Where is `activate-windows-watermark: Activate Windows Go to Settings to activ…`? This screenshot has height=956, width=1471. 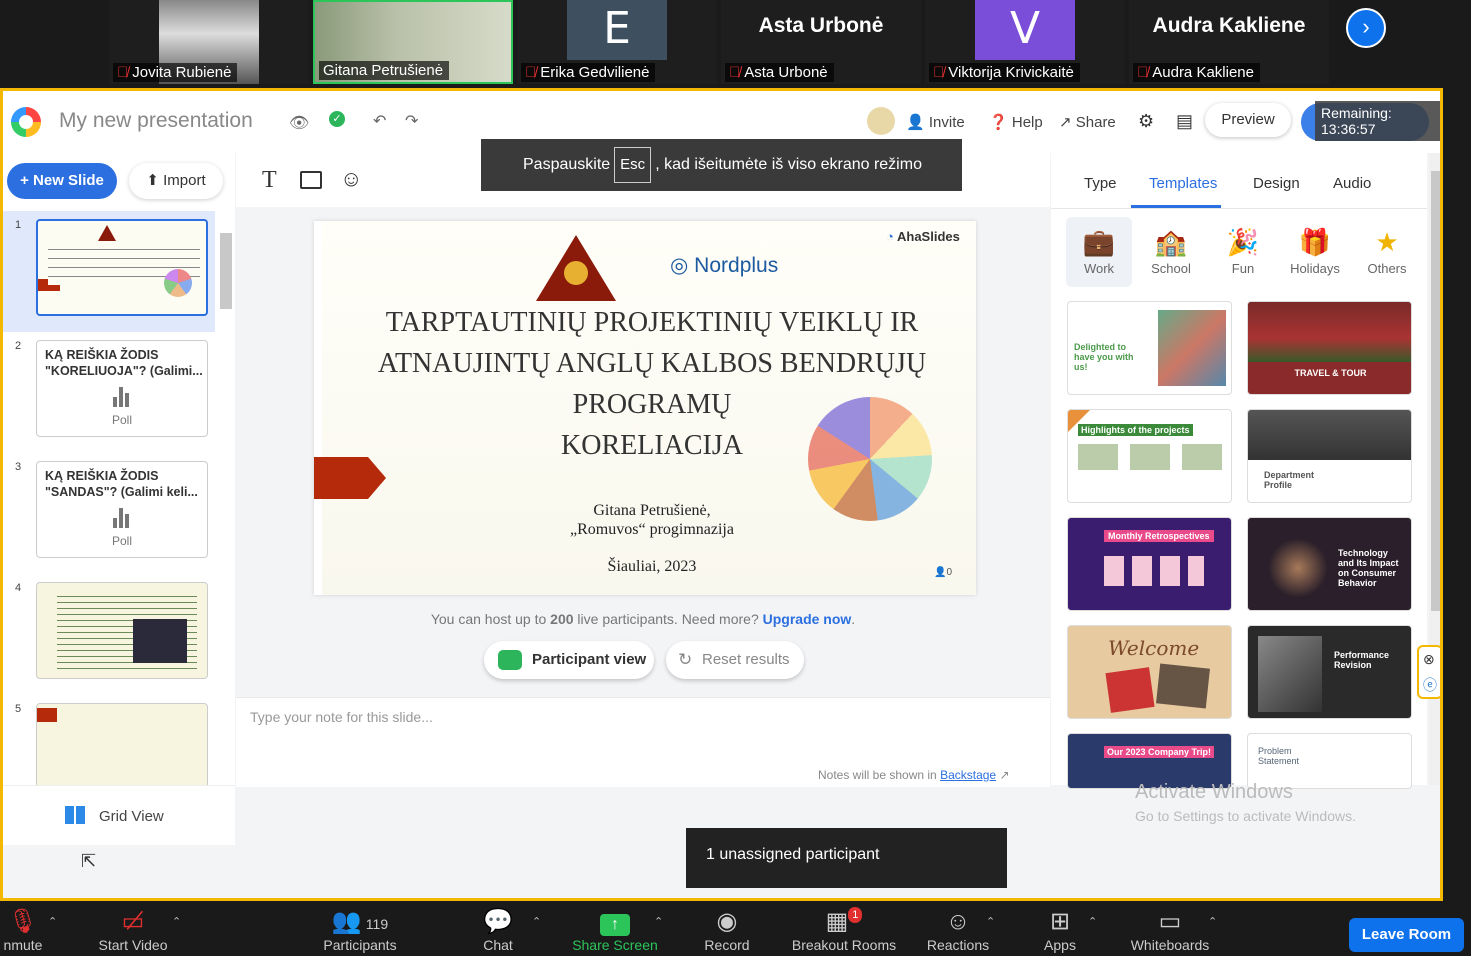
activate-windows-watermark: Activate Windows Go to Settings to activ… is located at coordinates (1245, 802).